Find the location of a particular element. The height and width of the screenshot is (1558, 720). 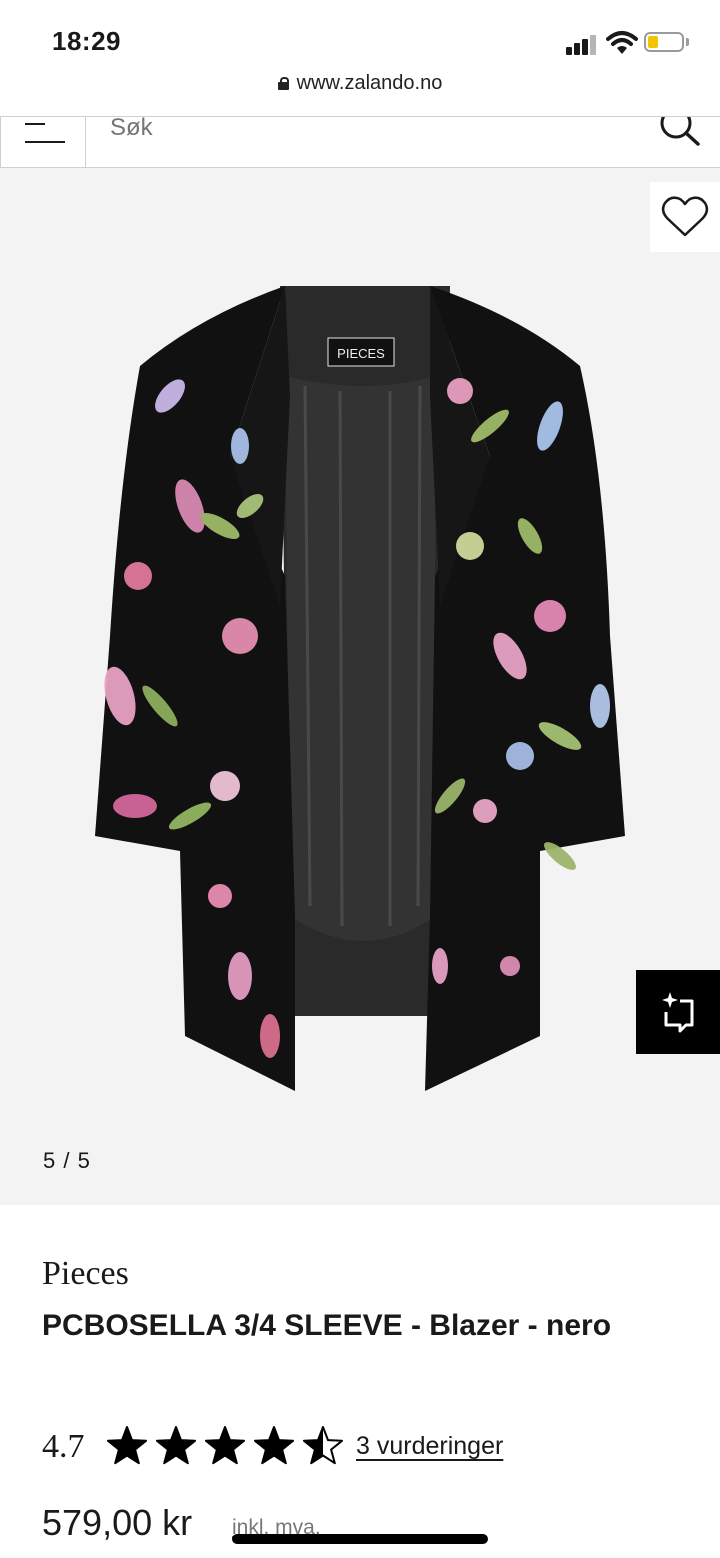

heart-icon is located at coordinates (685, 216).